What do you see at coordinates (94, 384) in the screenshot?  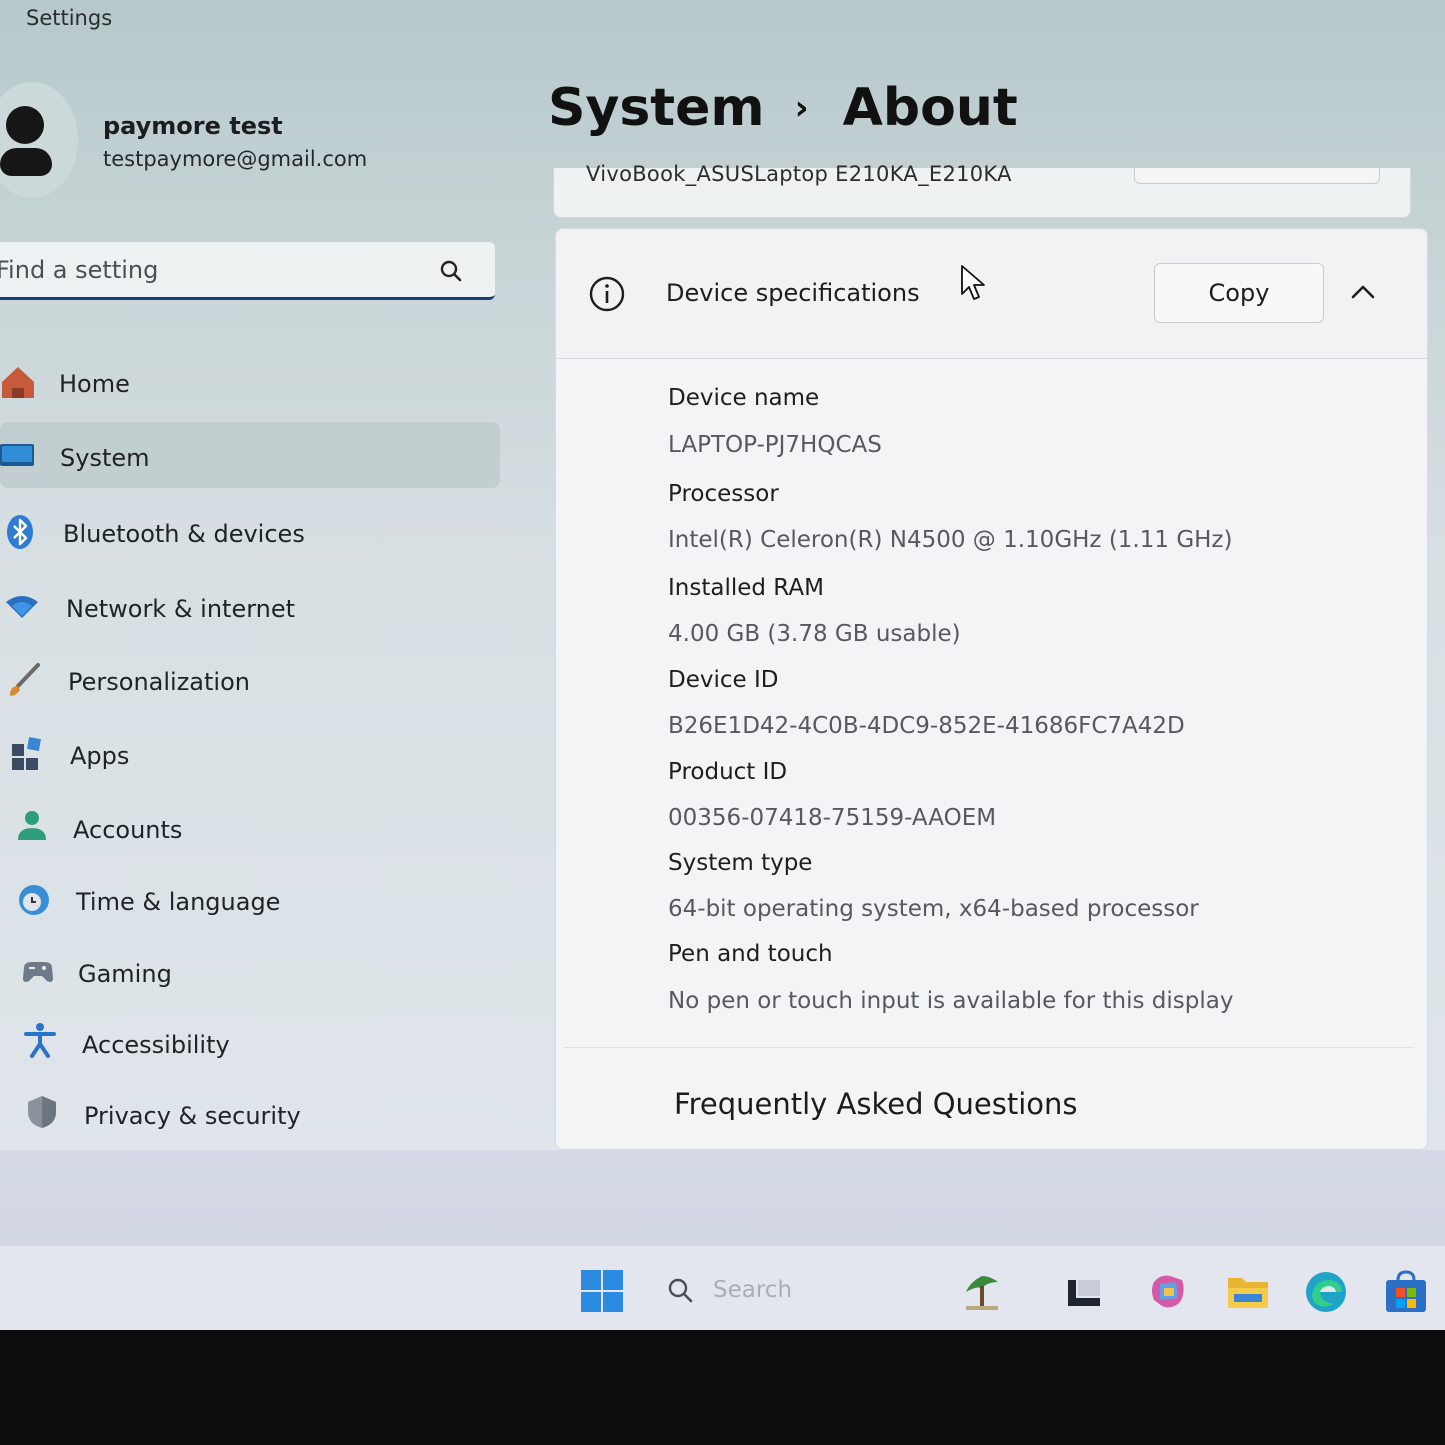 I see `sidebar-item-label: Home` at bounding box center [94, 384].